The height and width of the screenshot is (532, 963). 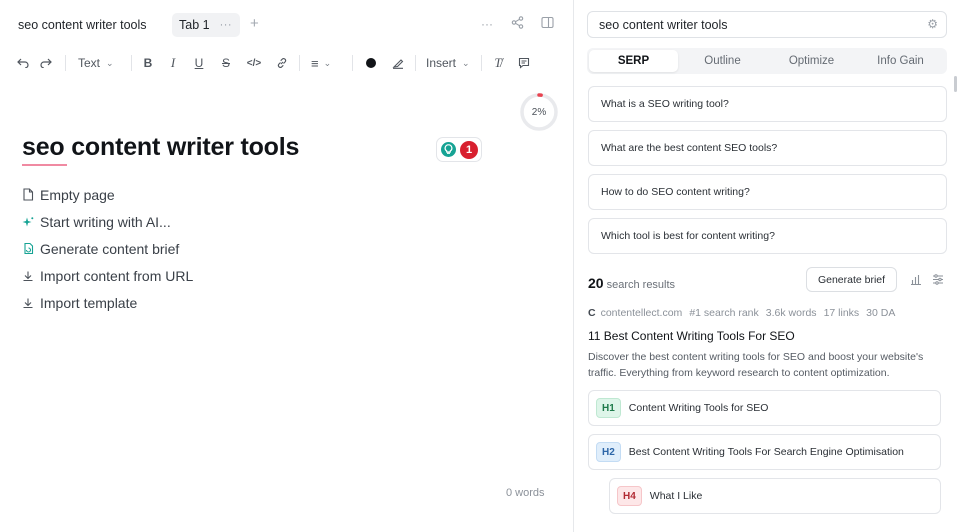 What do you see at coordinates (371, 63) in the screenshot?
I see `text-color-icon` at bounding box center [371, 63].